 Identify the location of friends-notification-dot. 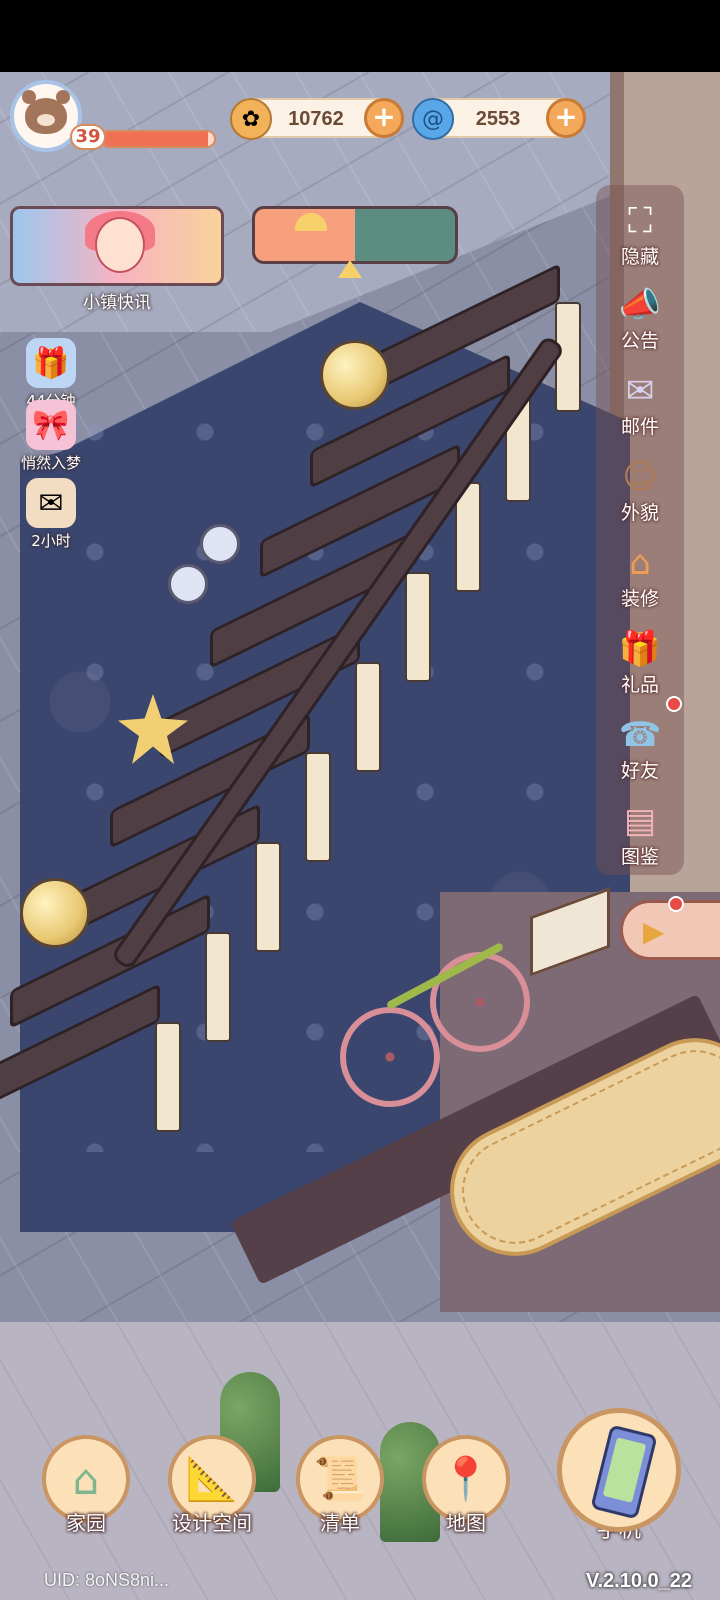
(674, 704).